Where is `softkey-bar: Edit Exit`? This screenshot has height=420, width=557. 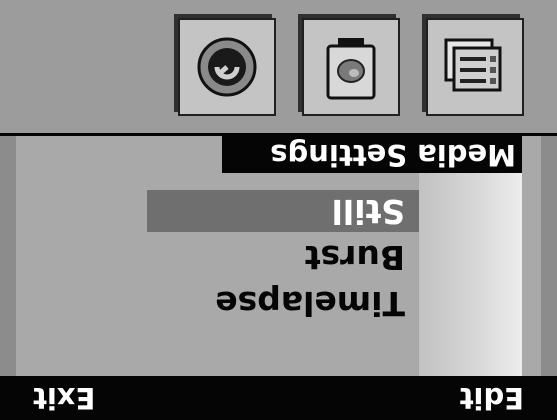 softkey-bar: Edit Exit is located at coordinates (278, 398).